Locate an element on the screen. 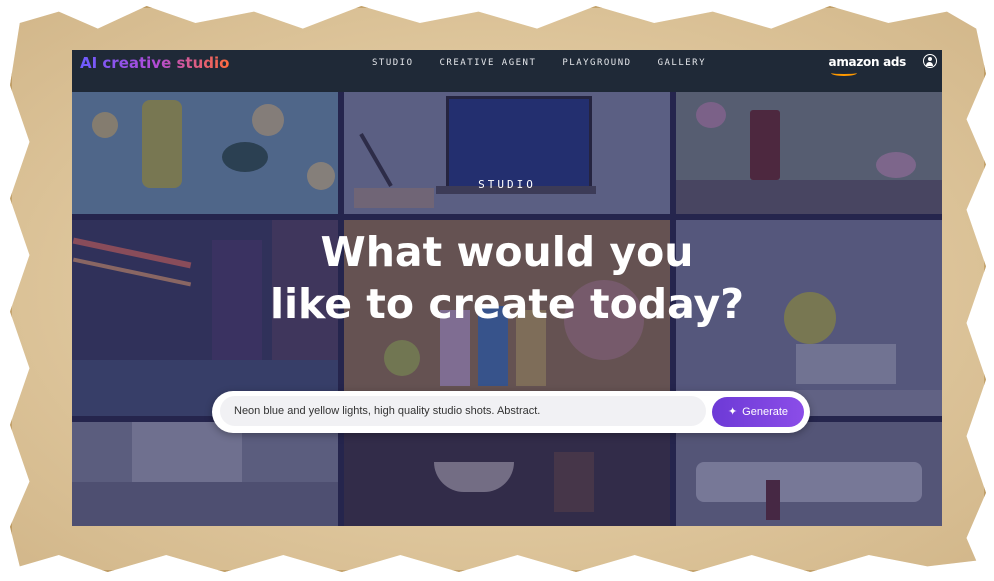 This screenshot has height=581, width=994. app-logo: AI creative studio is located at coordinates (154, 63).